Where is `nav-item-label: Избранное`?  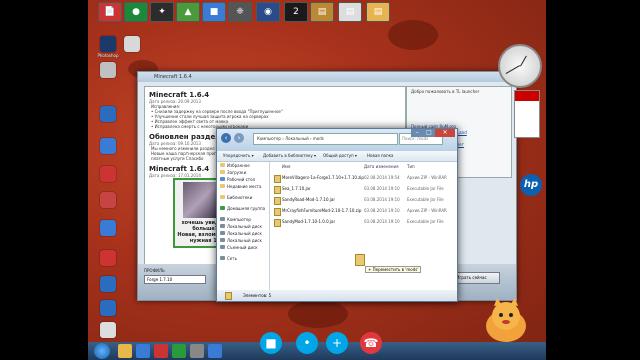
nav-item-label: Избранное is located at coordinates (238, 165).